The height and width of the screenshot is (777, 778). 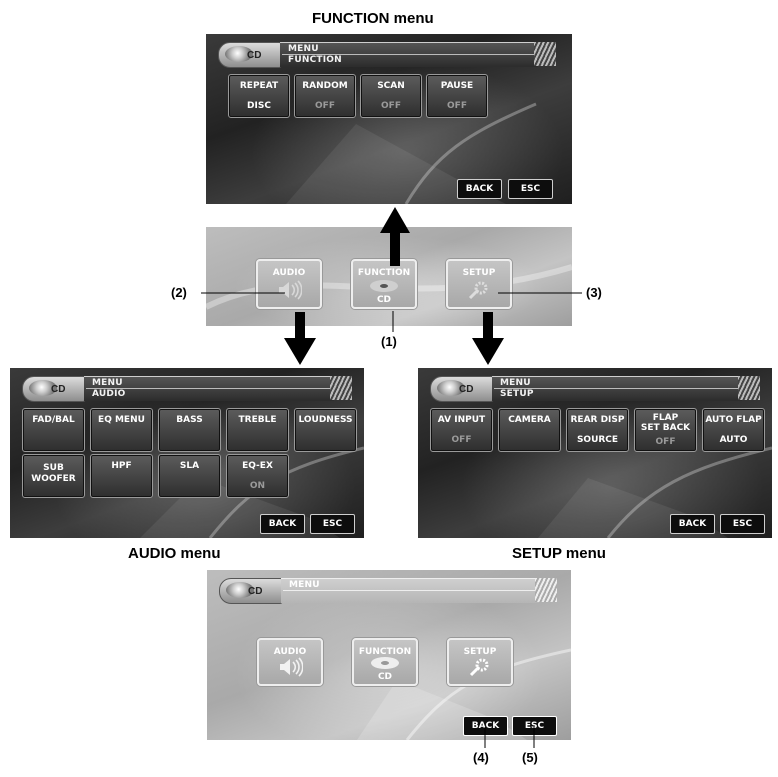 I want to click on callout-1: (1), so click(x=389, y=341).